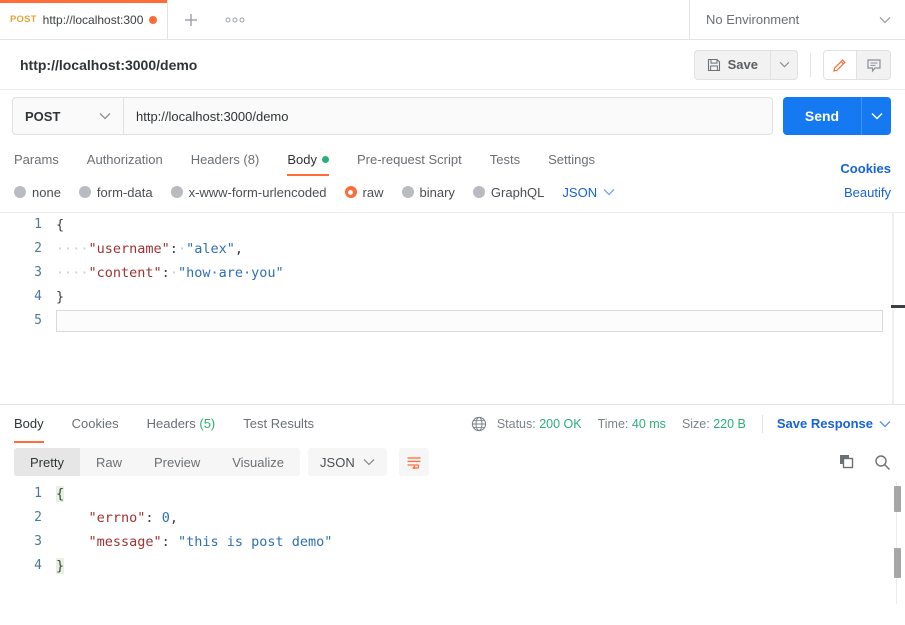  Describe the element at coordinates (824, 423) in the screenshot. I see `save-response-label: Save Response` at that location.